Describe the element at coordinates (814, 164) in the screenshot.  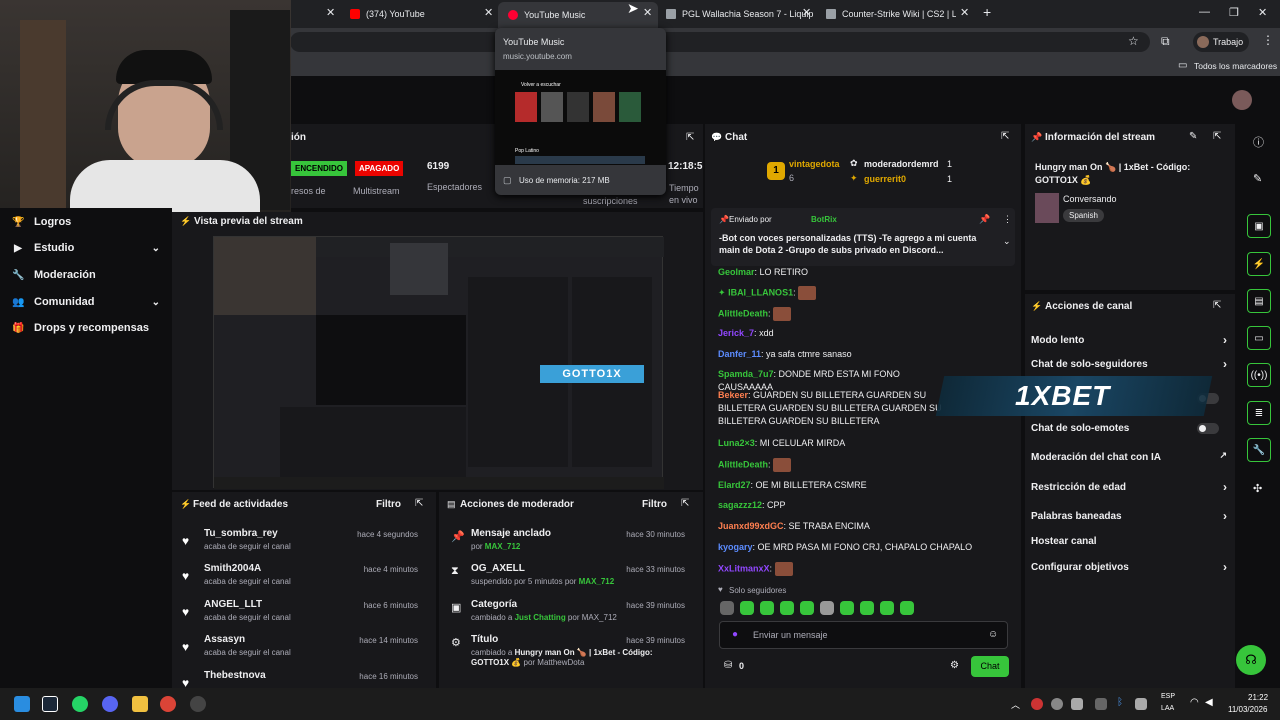
I see `leader-name: vintagedota` at that location.